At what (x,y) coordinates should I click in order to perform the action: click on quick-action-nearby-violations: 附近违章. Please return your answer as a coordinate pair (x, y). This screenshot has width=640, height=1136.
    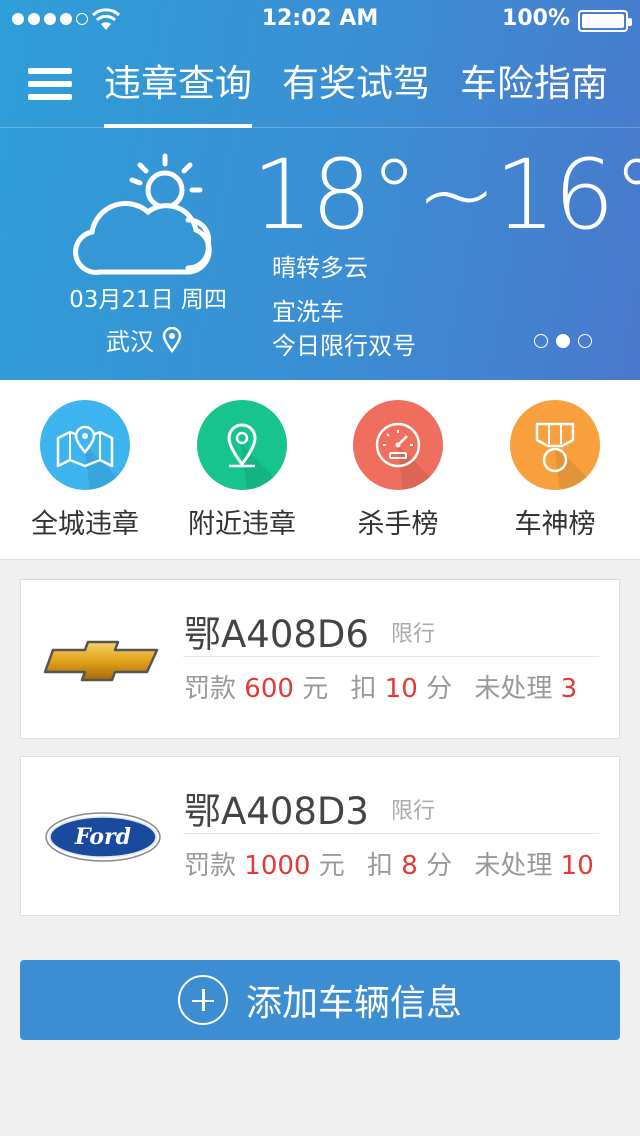
    Looking at the image, I should click on (242, 470).